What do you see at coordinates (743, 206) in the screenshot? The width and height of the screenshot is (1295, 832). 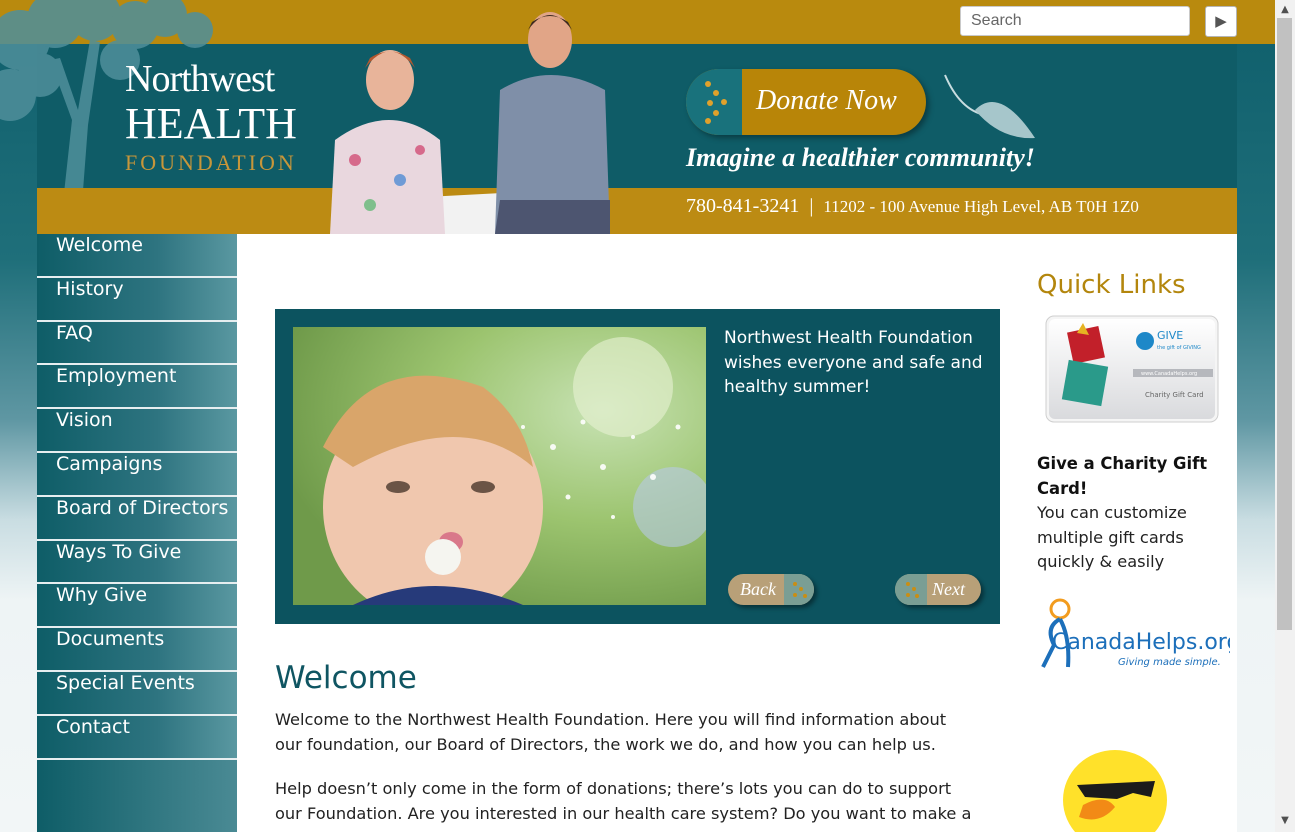 I see `header-phone: 780-841-3241` at bounding box center [743, 206].